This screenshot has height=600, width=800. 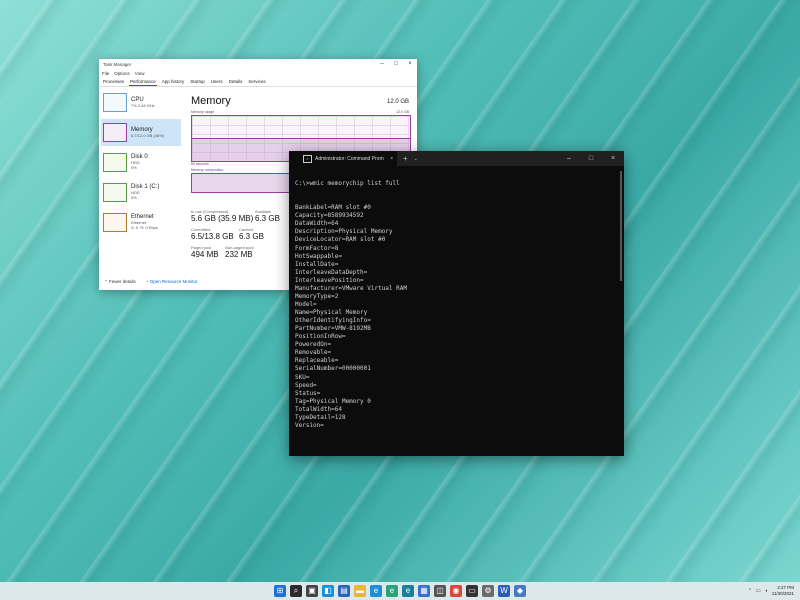 I want to click on sidebar-item-sub: 7% 2.46 GHz, so click(x=143, y=105).